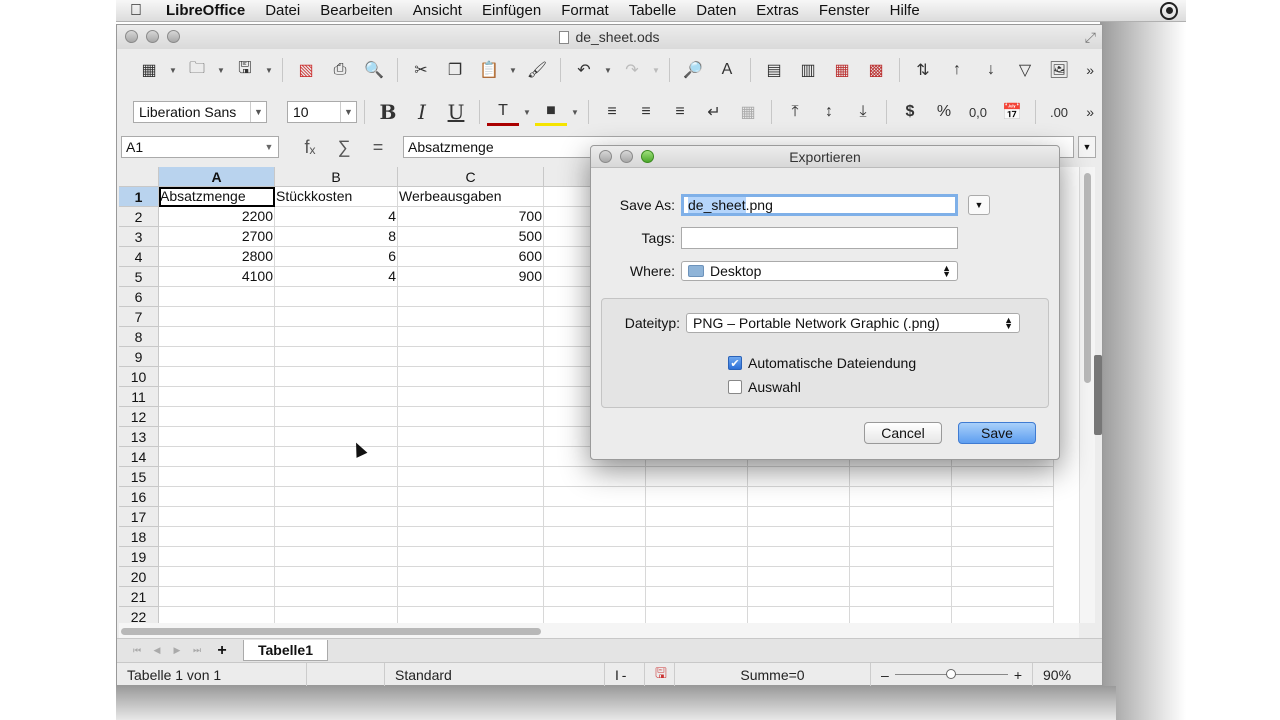  I want to click on cell-b6, so click(336, 297).